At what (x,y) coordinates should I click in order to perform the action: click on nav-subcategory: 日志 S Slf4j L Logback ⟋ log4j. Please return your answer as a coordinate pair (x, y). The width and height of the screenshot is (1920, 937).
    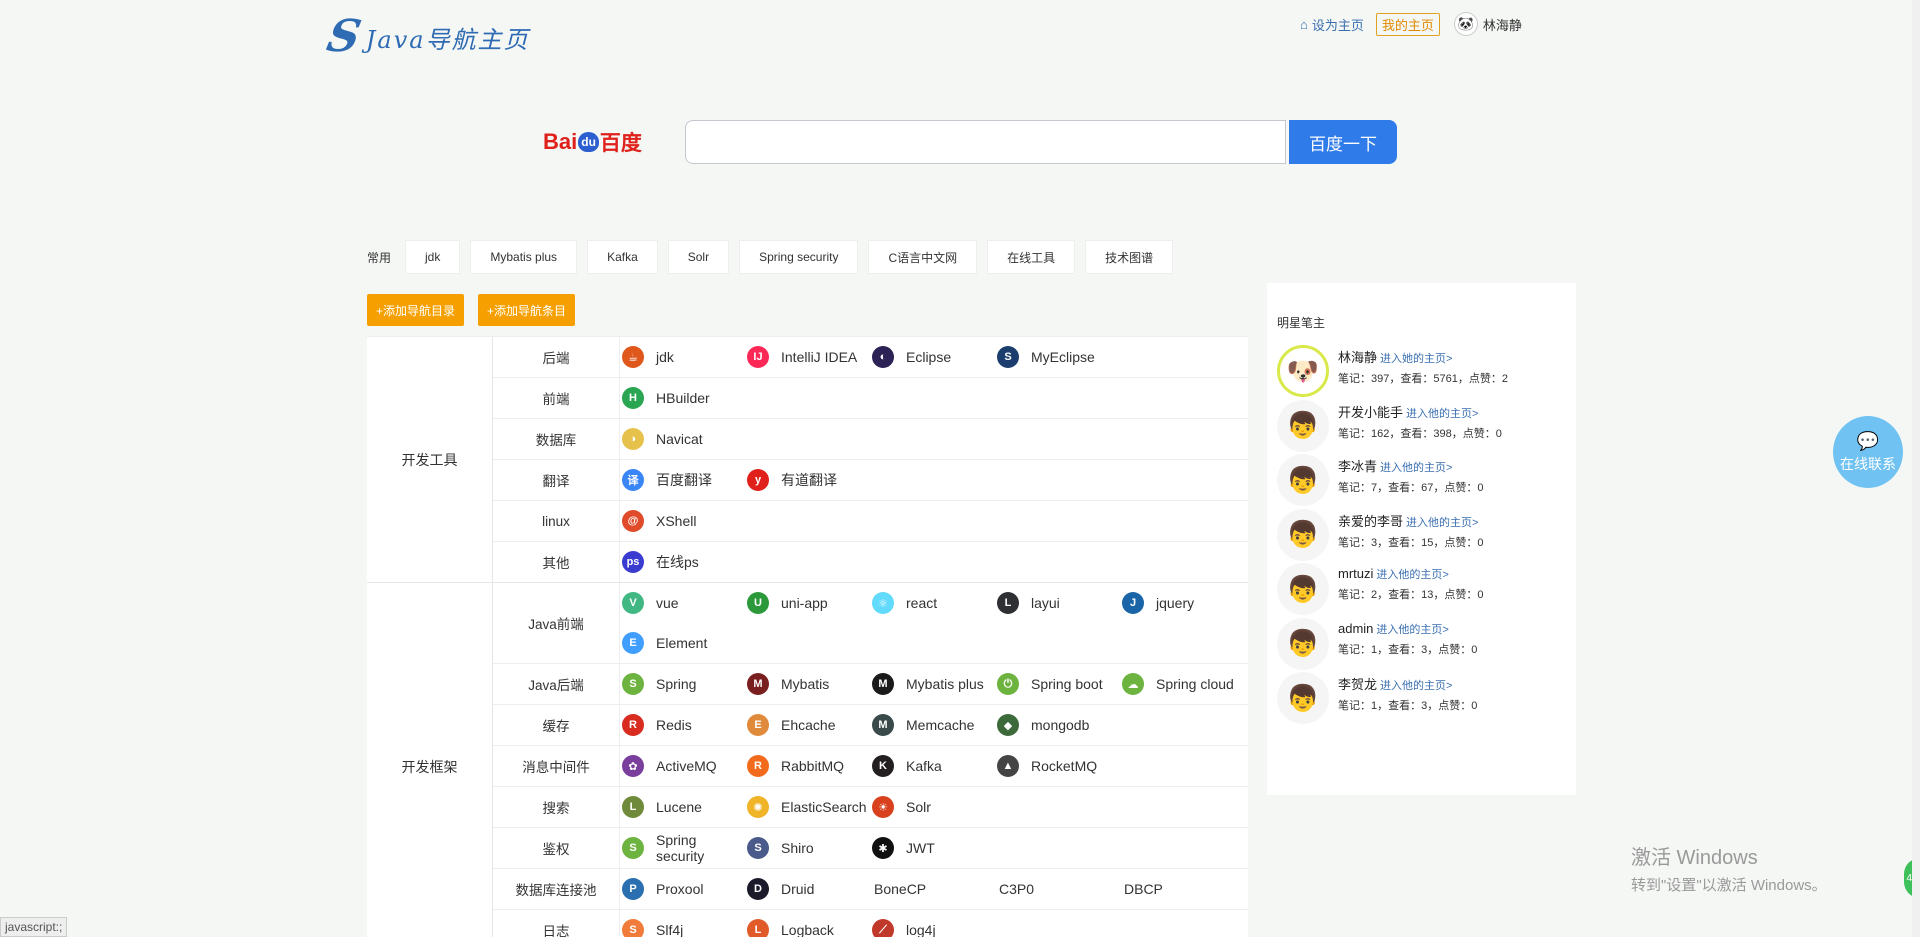
    Looking at the image, I should click on (870, 923).